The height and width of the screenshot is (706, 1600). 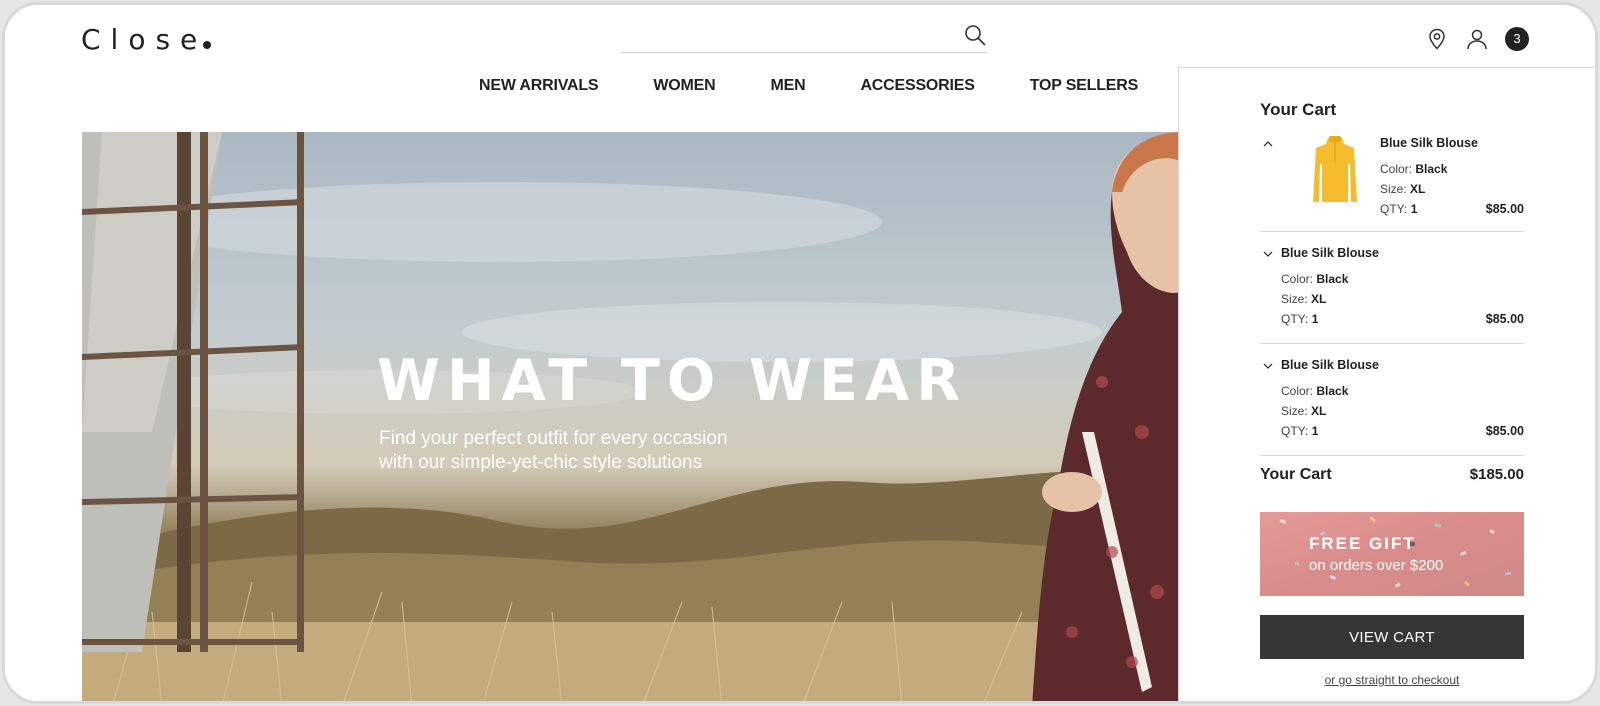 I want to click on hero-subtitle-line-2: with our simple-yet-chic style solutions, so click(x=541, y=462).